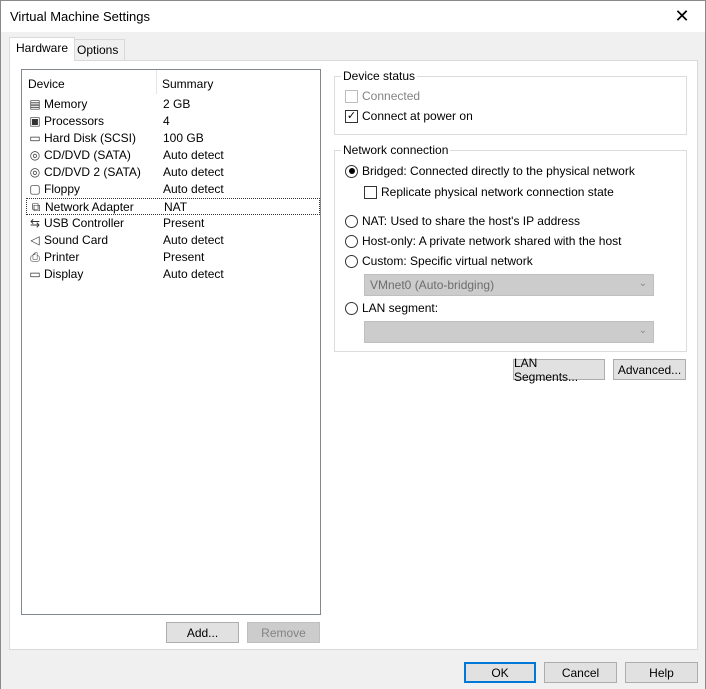  Describe the element at coordinates (351, 221) in the screenshot. I see `nat-radio-dot` at that location.